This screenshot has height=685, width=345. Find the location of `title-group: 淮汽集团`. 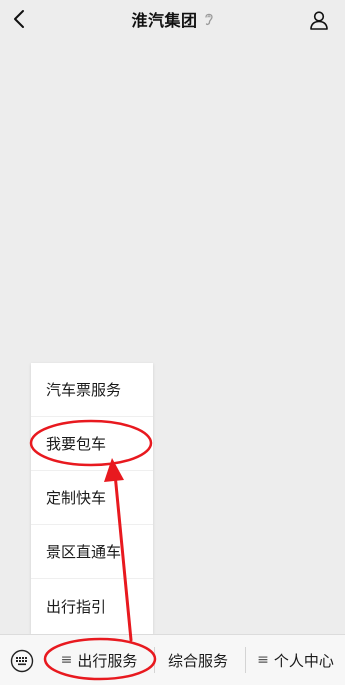

title-group: 淮汽集团 is located at coordinates (172, 19).